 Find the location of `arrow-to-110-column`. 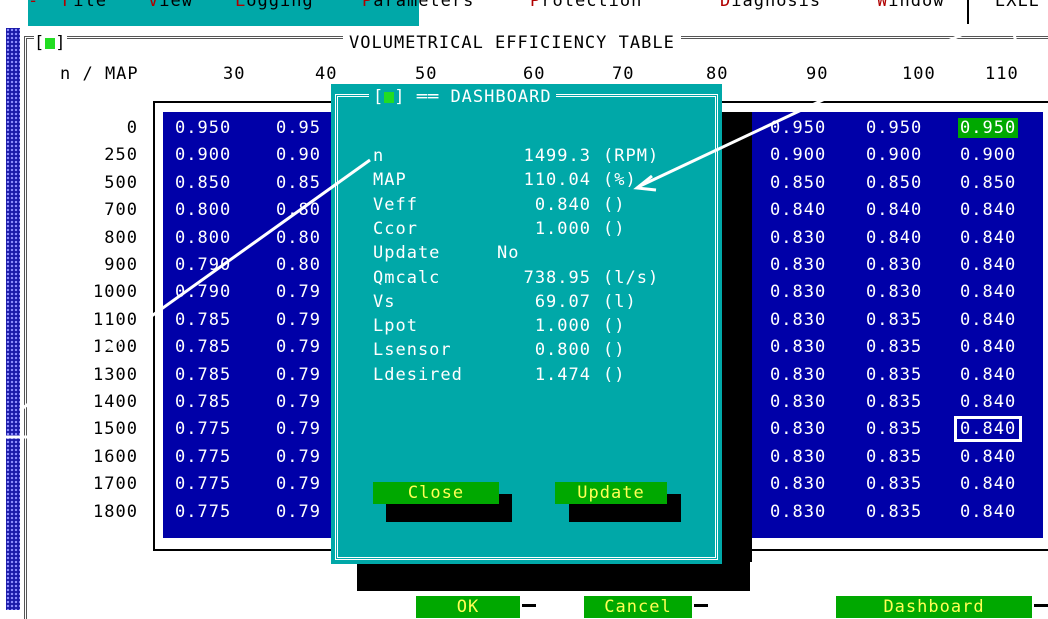

arrow-to-110-column is located at coordinates (830, 106).